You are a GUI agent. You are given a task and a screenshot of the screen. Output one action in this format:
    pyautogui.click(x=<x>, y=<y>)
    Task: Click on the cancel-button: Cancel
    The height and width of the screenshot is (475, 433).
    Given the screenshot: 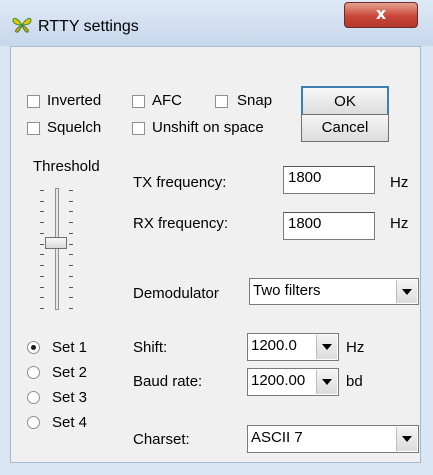 What is the action you would take?
    pyautogui.click(x=345, y=128)
    